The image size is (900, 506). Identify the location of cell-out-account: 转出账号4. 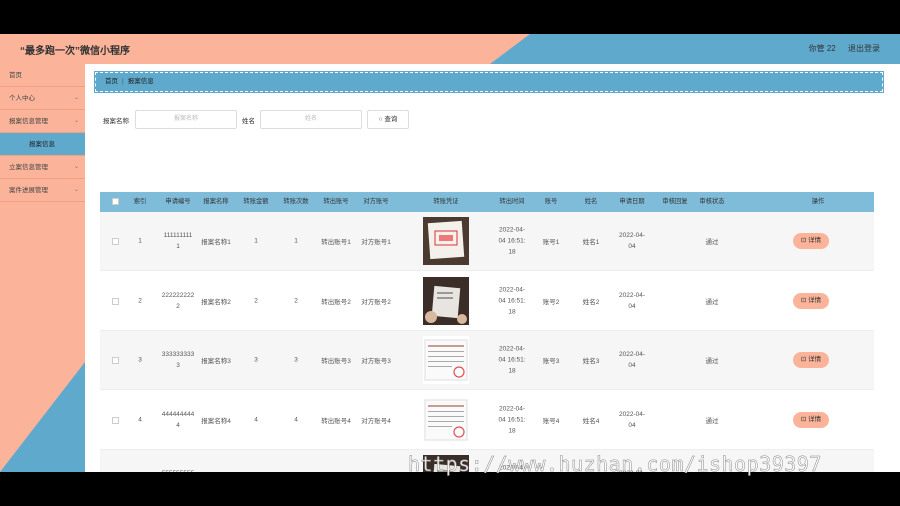
(336, 421).